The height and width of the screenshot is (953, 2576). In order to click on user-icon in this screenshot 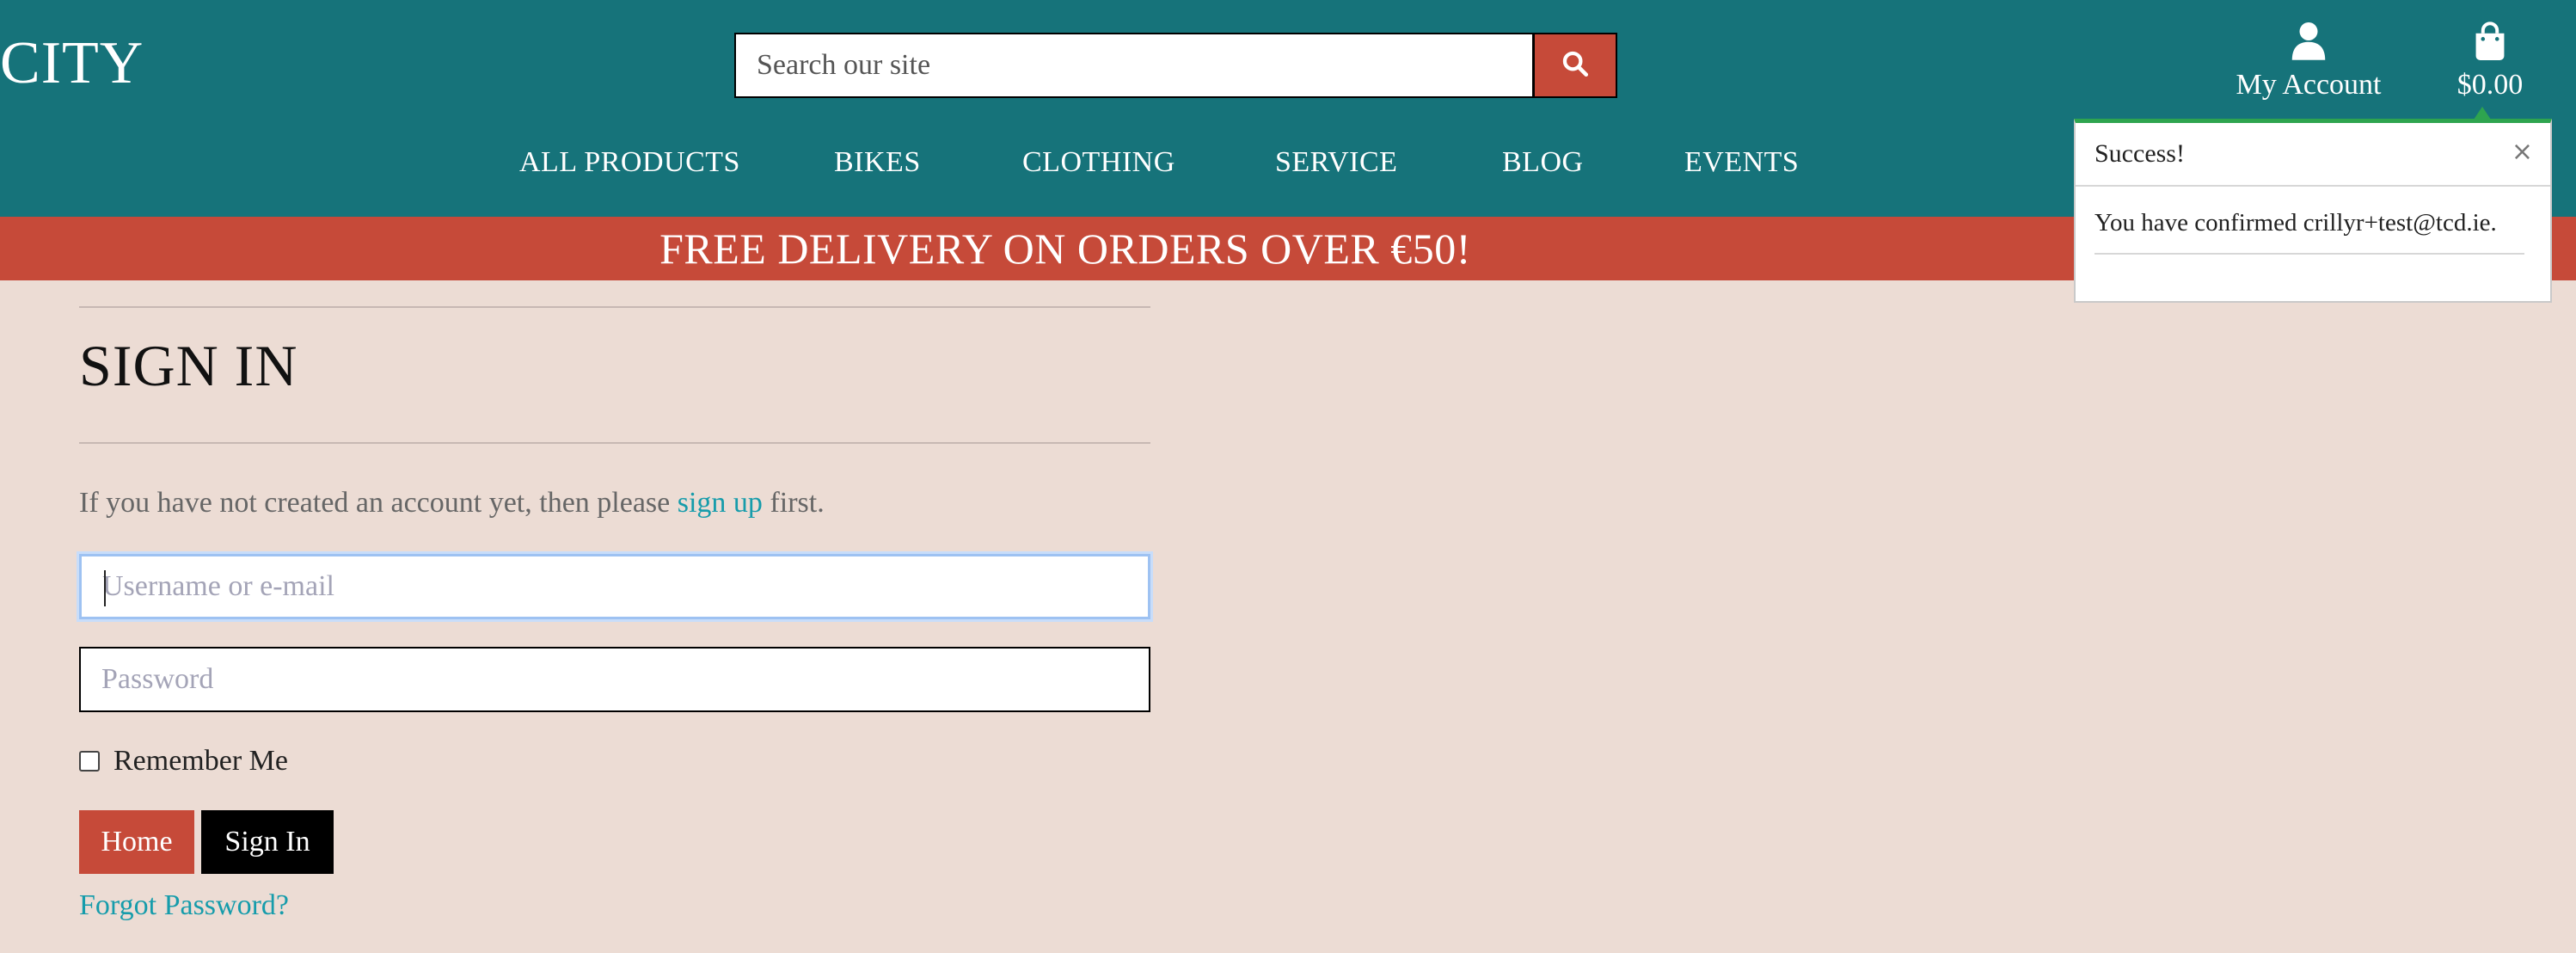, I will do `click(2309, 43)`.